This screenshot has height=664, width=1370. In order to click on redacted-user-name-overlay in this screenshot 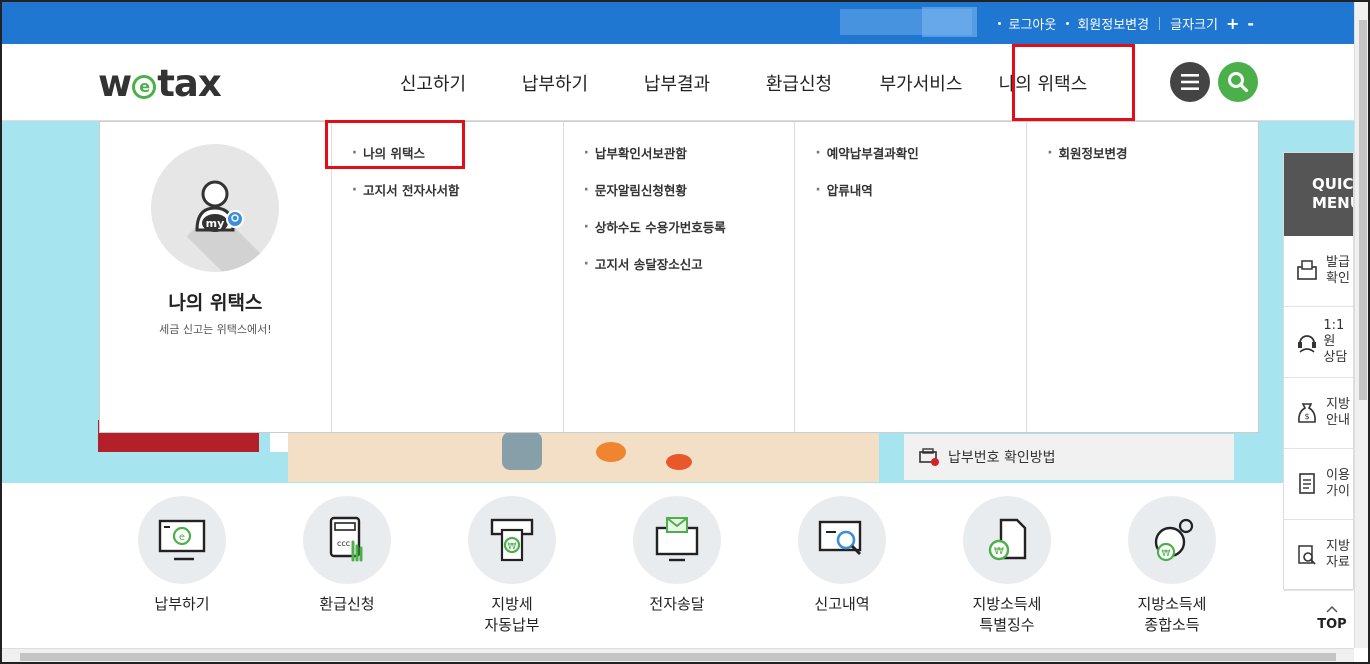, I will do `click(949, 22)`.